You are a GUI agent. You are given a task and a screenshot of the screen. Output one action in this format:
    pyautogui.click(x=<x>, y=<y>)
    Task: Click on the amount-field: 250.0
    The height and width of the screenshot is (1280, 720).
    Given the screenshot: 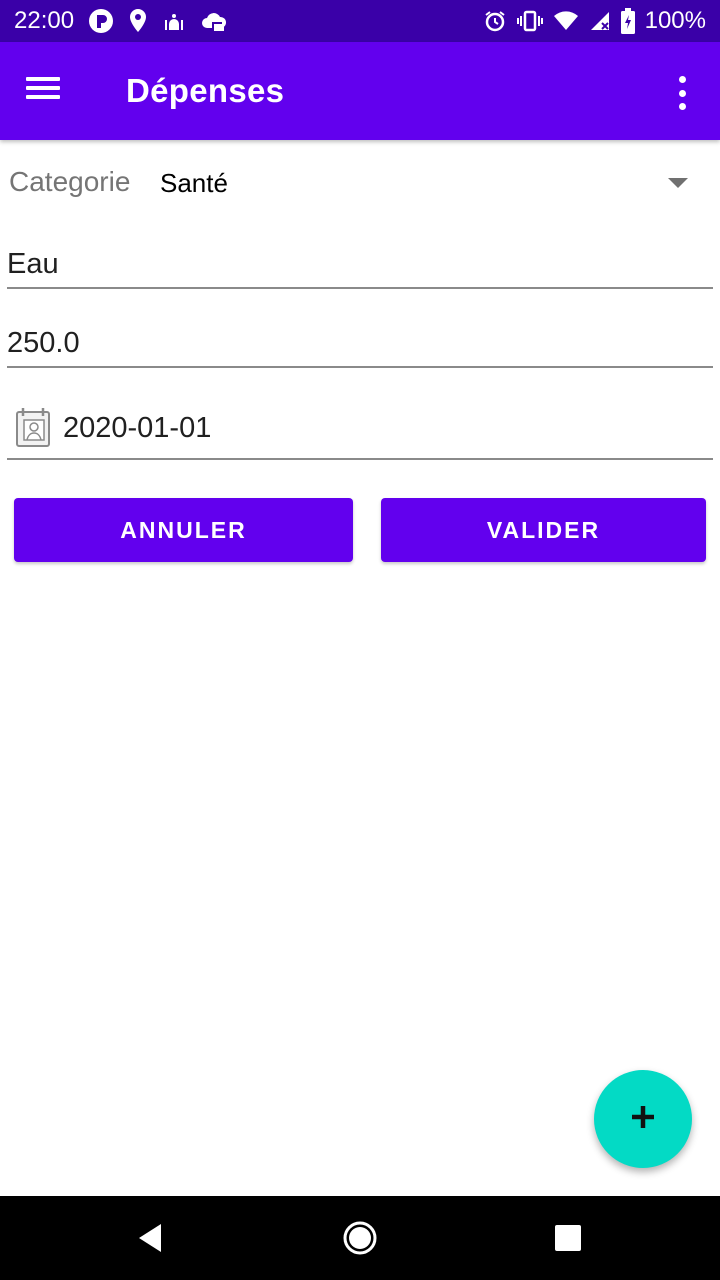 What is the action you would take?
    pyautogui.click(x=360, y=339)
    